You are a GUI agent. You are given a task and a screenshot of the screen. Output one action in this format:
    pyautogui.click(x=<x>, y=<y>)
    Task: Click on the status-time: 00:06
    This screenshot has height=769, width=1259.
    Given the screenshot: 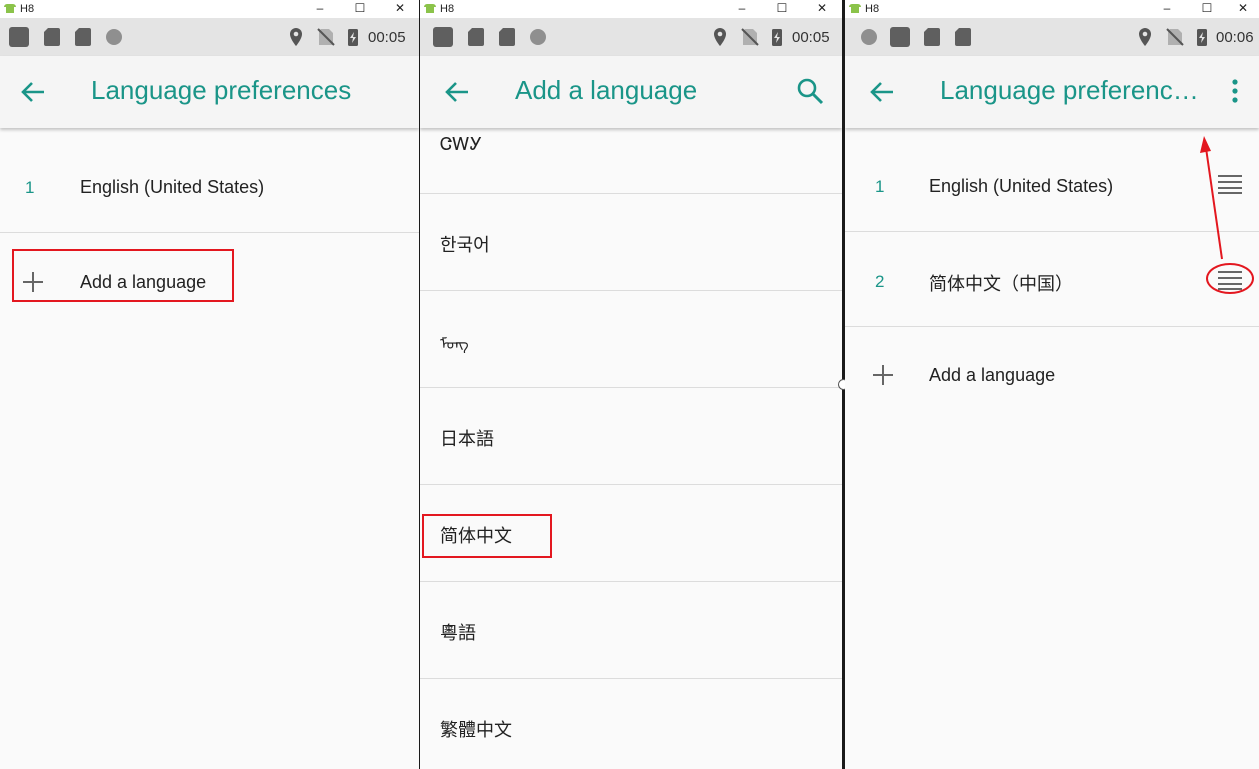 What is the action you would take?
    pyautogui.click(x=1235, y=37)
    